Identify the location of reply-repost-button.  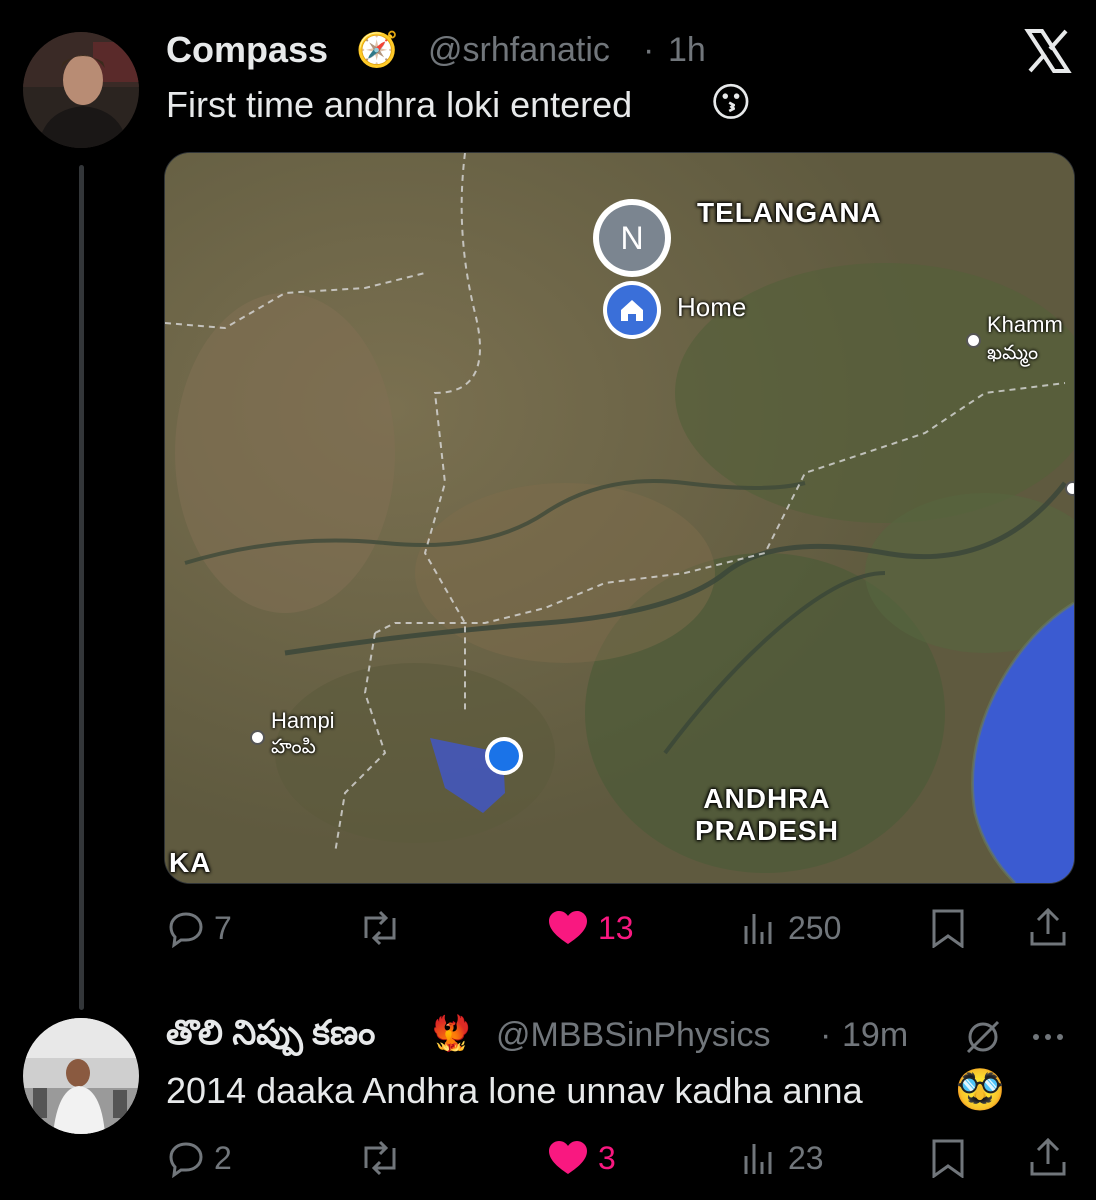
(384, 1158).